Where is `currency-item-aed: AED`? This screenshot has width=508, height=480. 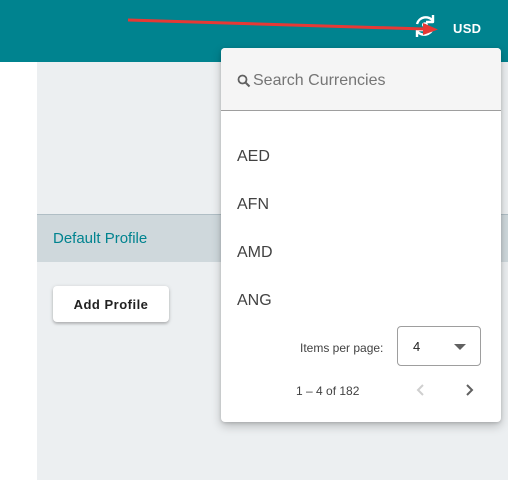
currency-item-aed: AED is located at coordinates (361, 157).